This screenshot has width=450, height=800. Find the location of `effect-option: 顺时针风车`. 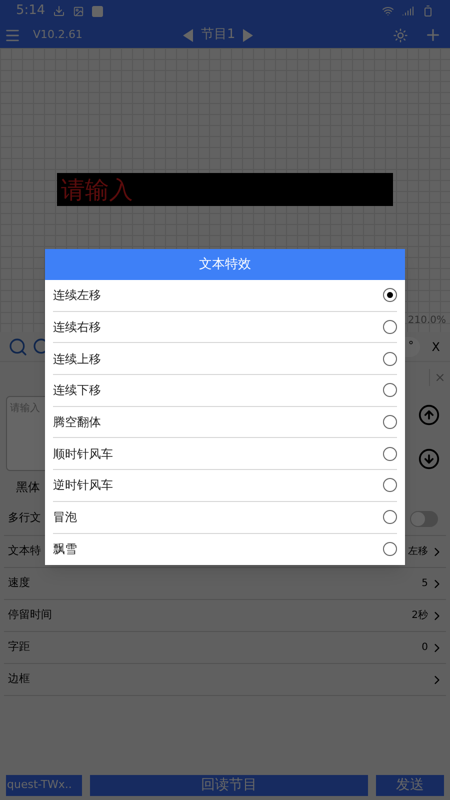

effect-option: 顺时针风车 is located at coordinates (225, 454).